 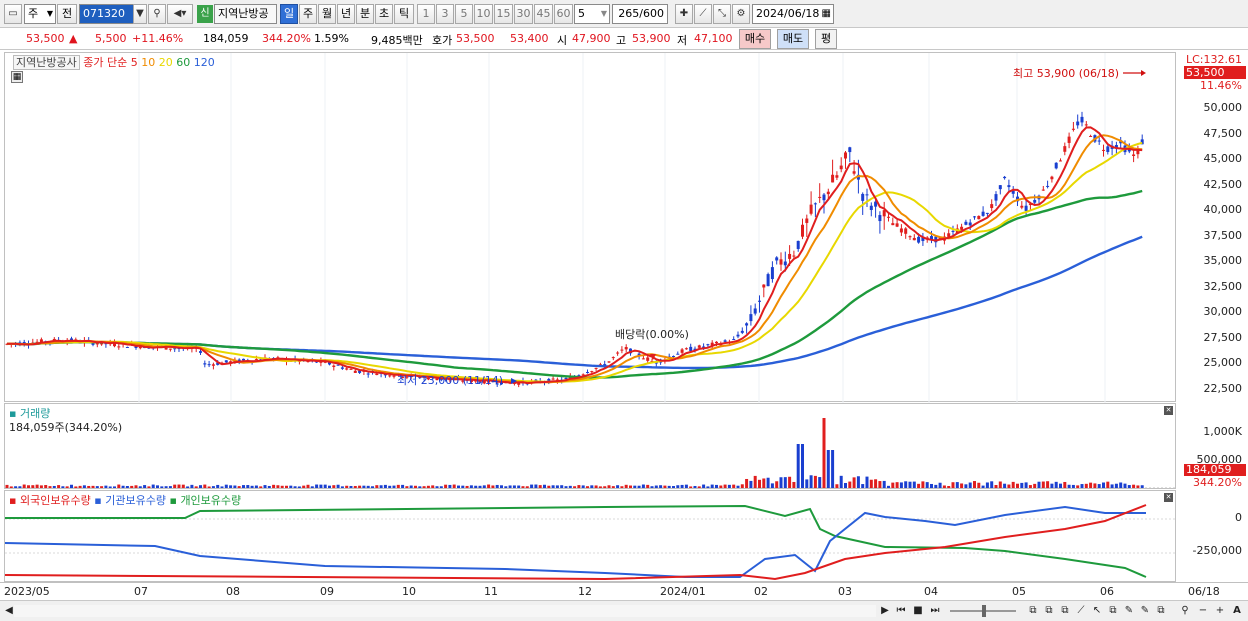 What do you see at coordinates (1033, 611) in the screenshot?
I see `layout-1-icon: ⧉` at bounding box center [1033, 611].